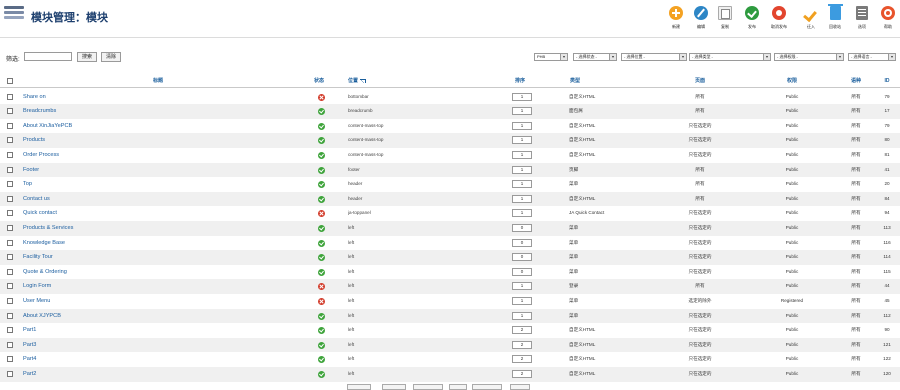 The image size is (900, 390). What do you see at coordinates (888, 20) in the screenshot?
I see `help-button: 帮助` at bounding box center [888, 20].